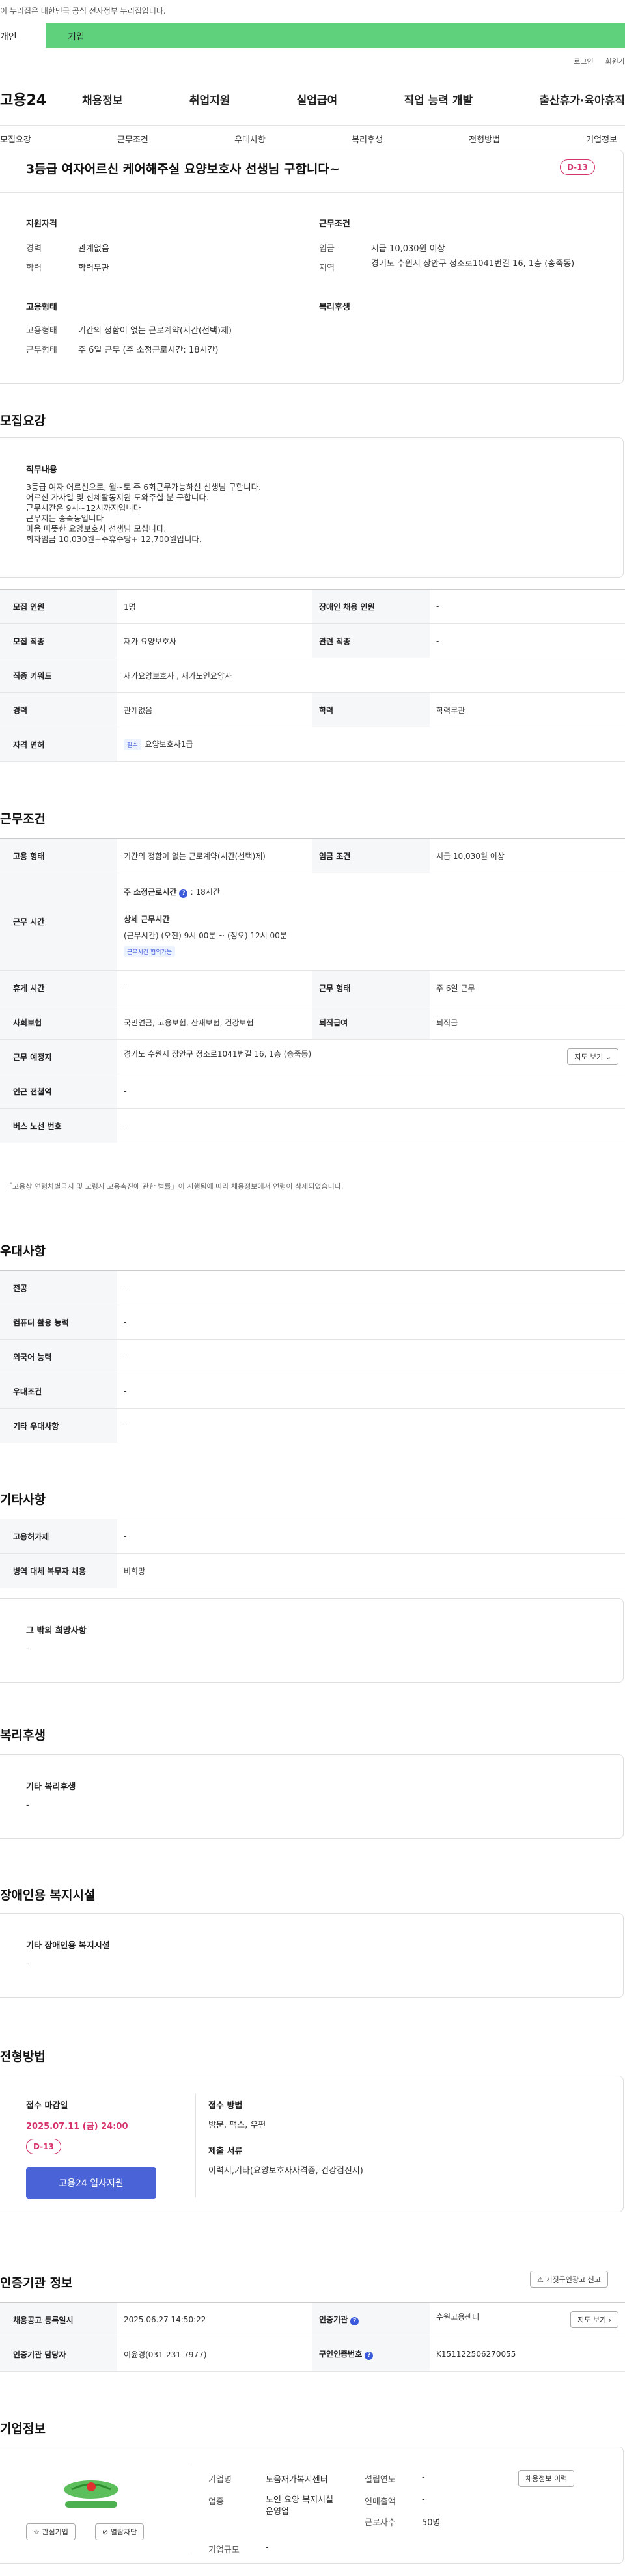  What do you see at coordinates (209, 99) in the screenshot?
I see `gnb-employment-support: 취업지원` at bounding box center [209, 99].